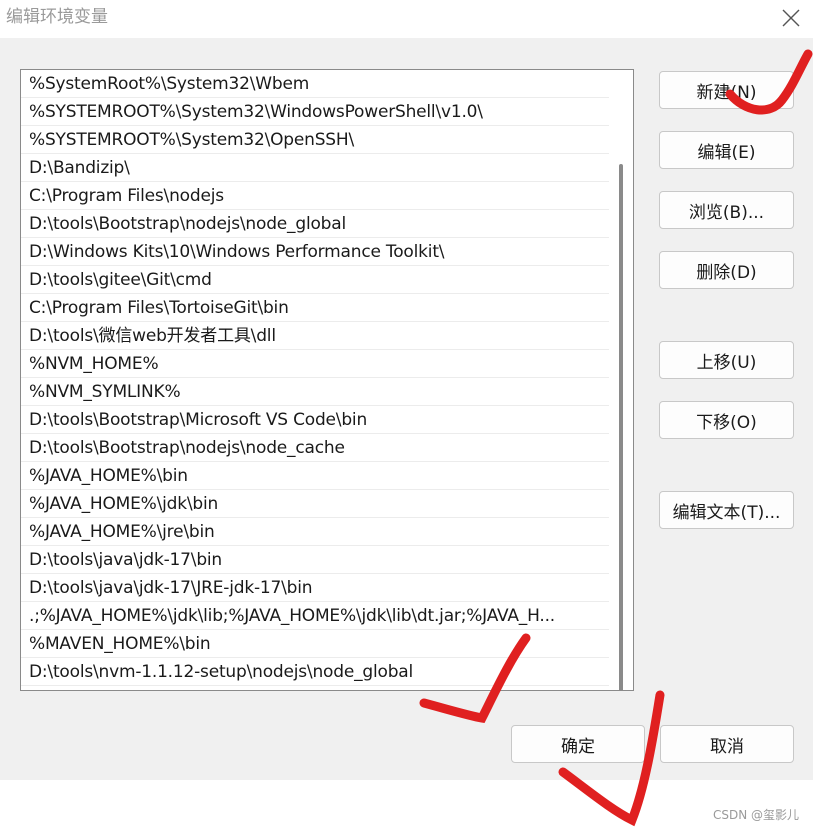 This screenshot has width=813, height=830. What do you see at coordinates (315, 140) in the screenshot?
I see `list-item: %SYSTEMROOT%\System32\OpenSSH\` at bounding box center [315, 140].